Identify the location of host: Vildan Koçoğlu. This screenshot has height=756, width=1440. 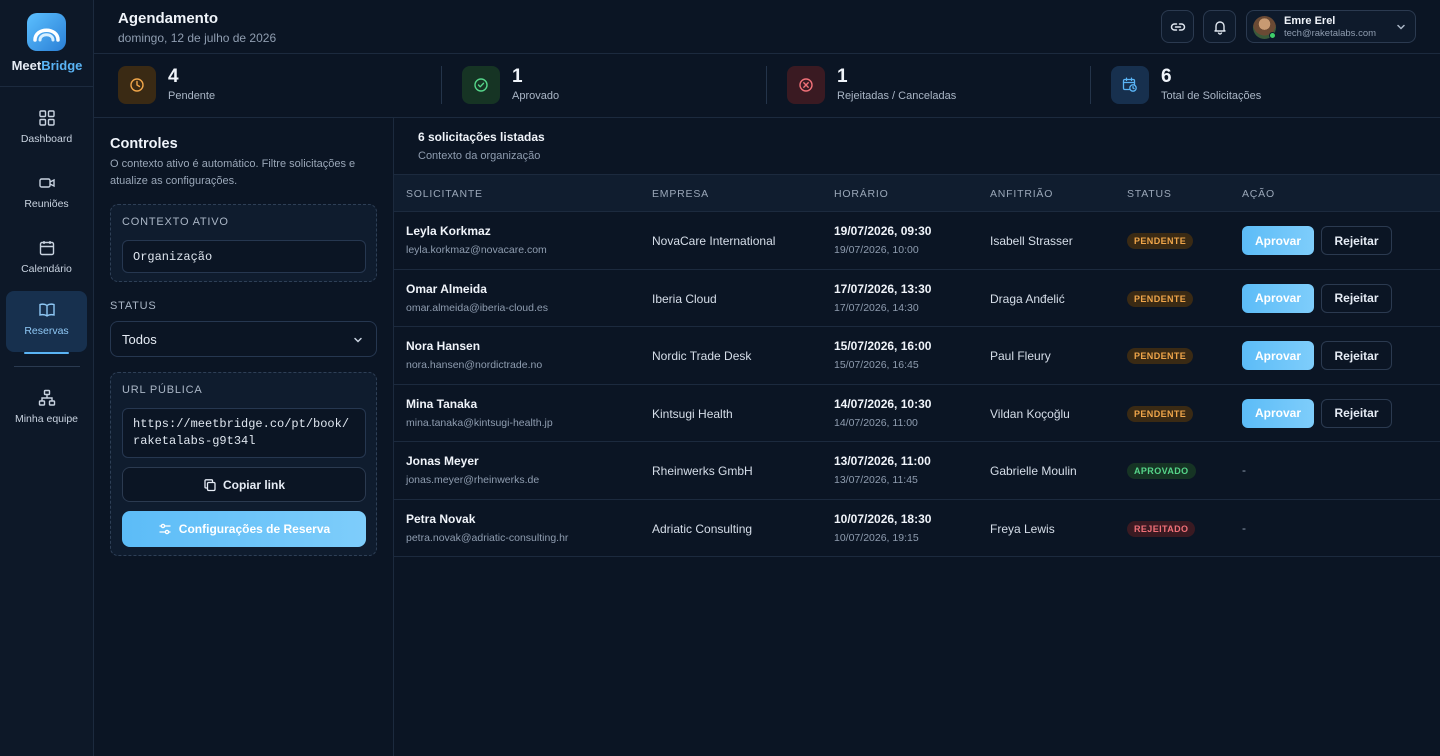
(1030, 413).